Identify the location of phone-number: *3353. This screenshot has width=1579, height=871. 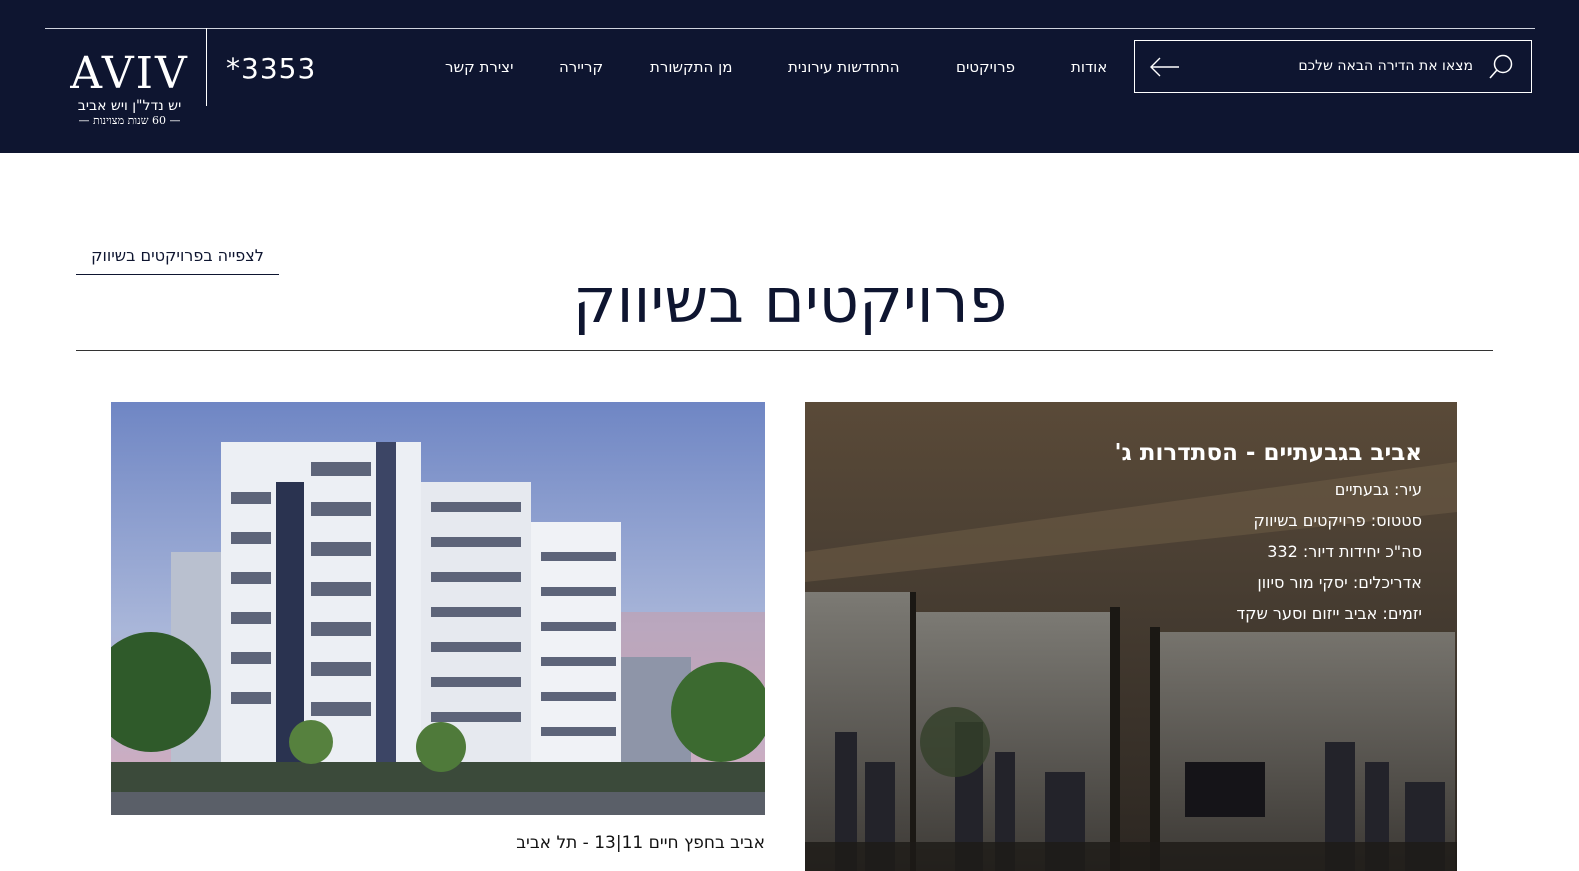
(271, 68).